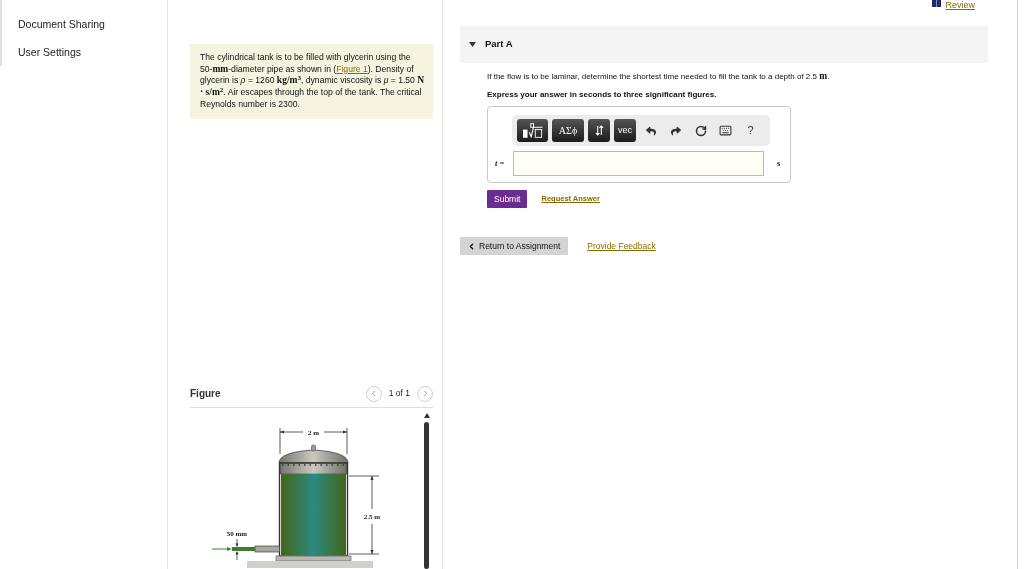 The height and width of the screenshot is (569, 1024). I want to click on template-button, so click(532, 130).